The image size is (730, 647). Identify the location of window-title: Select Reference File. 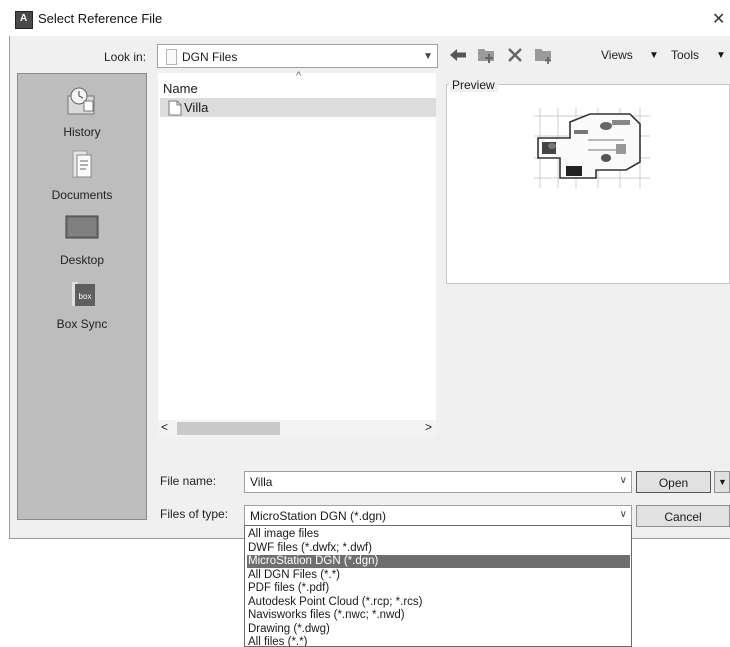
(100, 18).